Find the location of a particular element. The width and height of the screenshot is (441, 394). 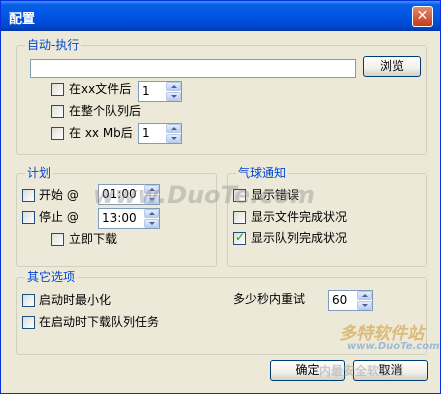

after-queue-checkbox is located at coordinates (57, 111).